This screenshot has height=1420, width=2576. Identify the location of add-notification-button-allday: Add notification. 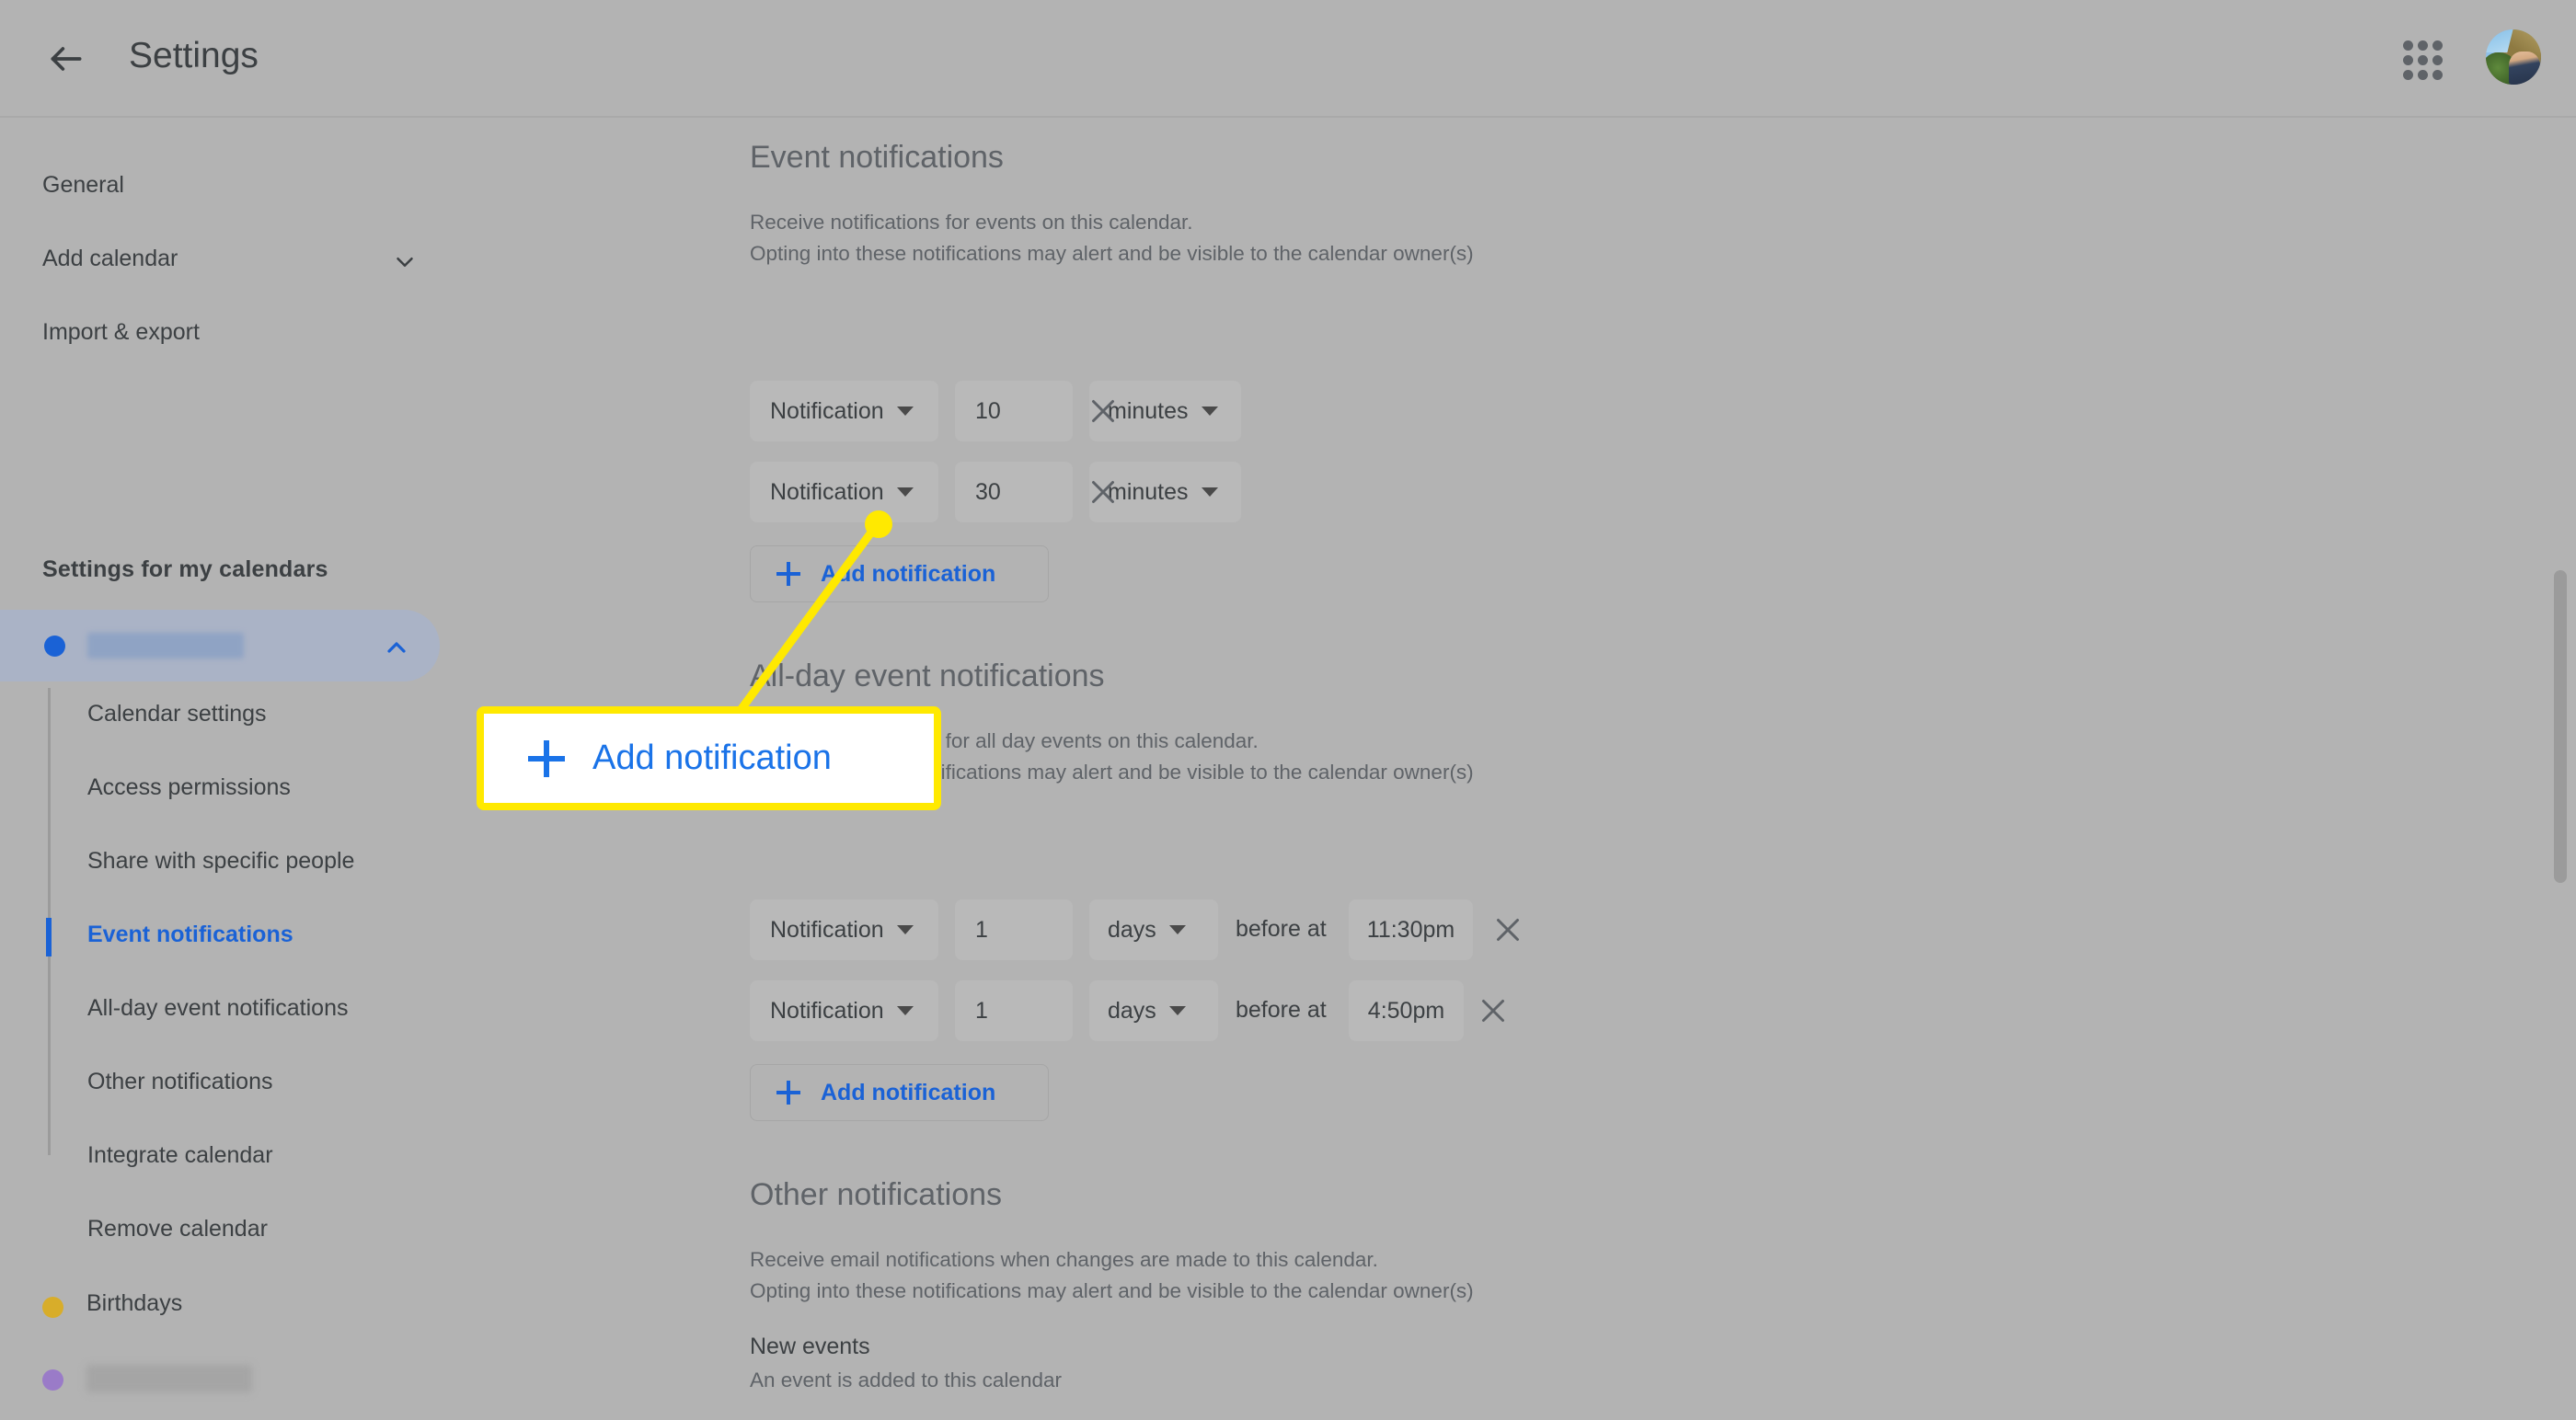
(899, 1093).